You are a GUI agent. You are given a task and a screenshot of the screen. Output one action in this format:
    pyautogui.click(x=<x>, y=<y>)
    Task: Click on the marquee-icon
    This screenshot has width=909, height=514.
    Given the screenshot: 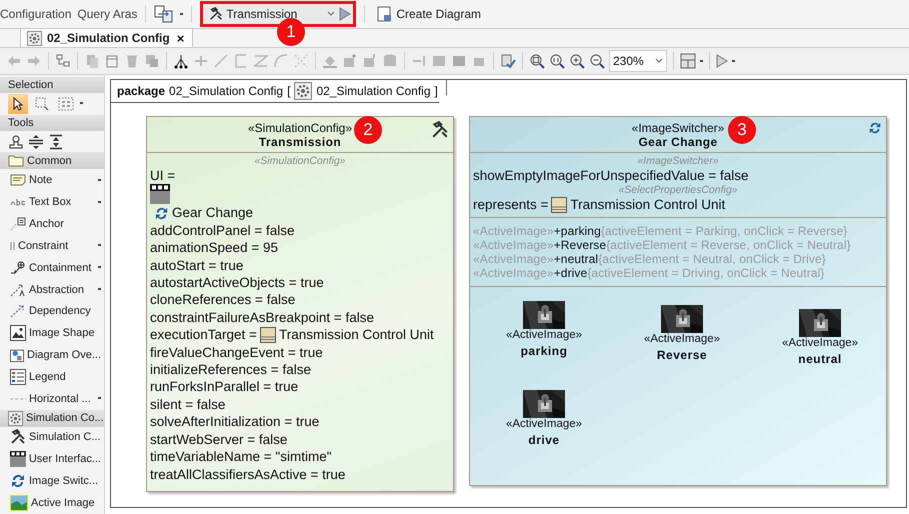 What is the action you would take?
    pyautogui.click(x=42, y=103)
    